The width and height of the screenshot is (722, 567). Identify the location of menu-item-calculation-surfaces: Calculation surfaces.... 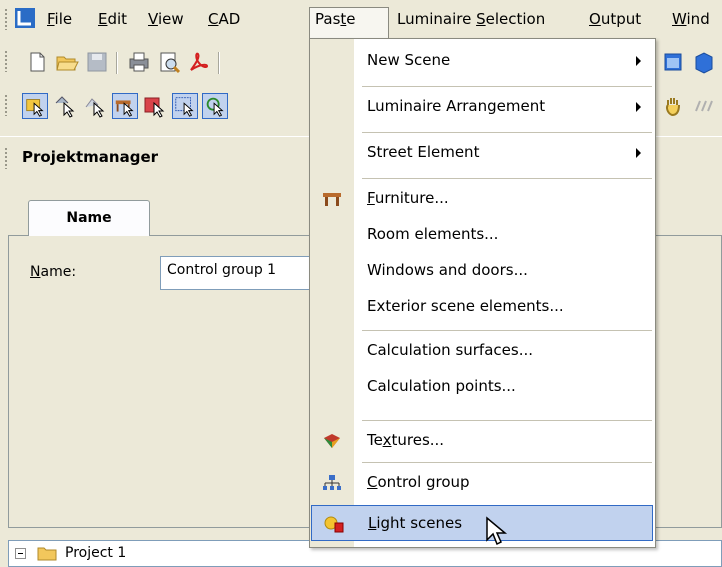
(482, 351).